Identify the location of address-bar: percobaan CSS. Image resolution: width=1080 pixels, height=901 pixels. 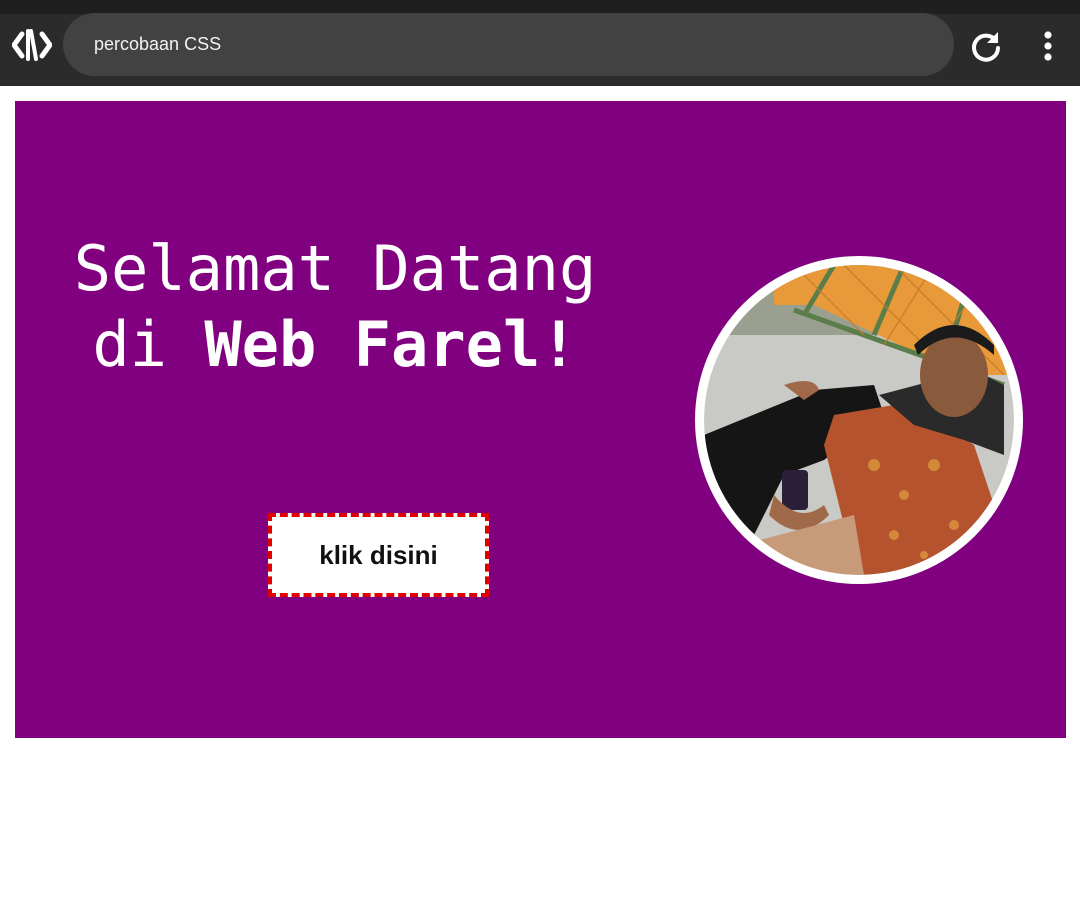
(508, 44).